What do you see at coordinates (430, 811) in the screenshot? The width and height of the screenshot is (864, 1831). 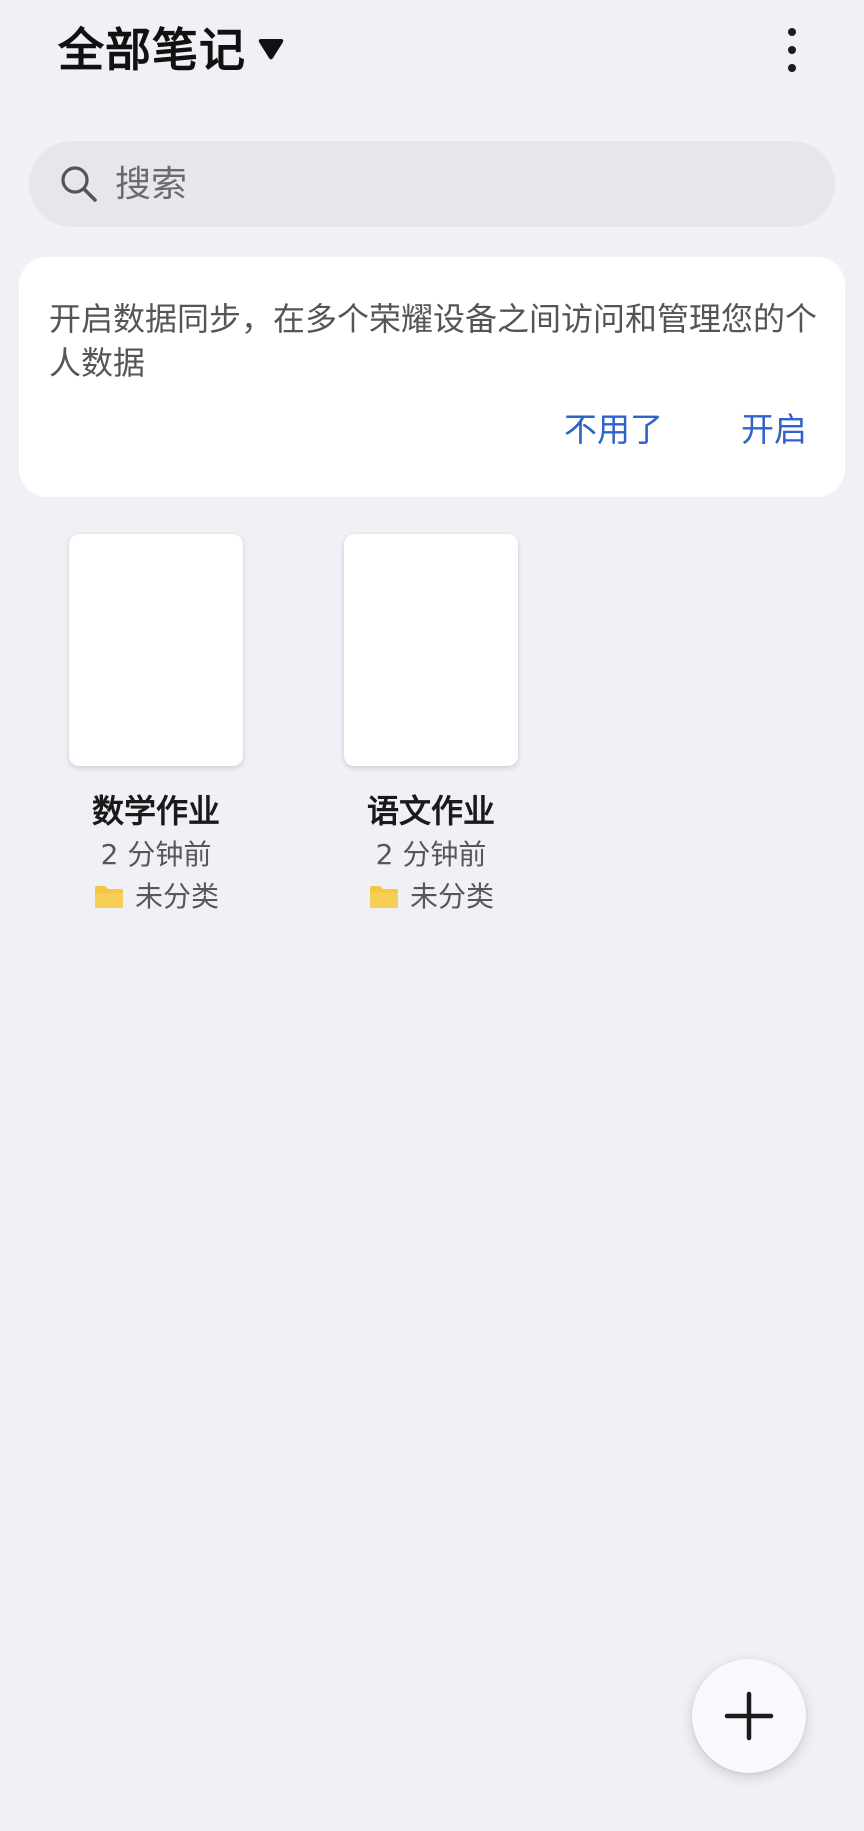 I see `note-title: 语文作业` at bounding box center [430, 811].